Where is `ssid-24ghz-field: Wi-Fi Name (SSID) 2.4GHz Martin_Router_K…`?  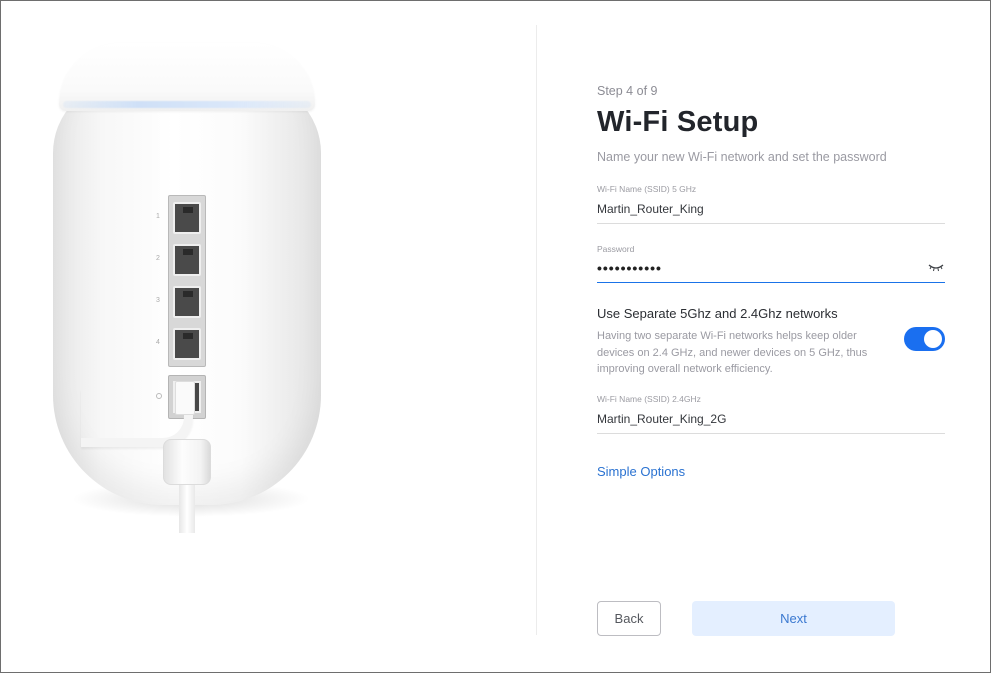
ssid-24ghz-field: Wi-Fi Name (SSID) 2.4GHz Martin_Router_K… is located at coordinates (771, 414).